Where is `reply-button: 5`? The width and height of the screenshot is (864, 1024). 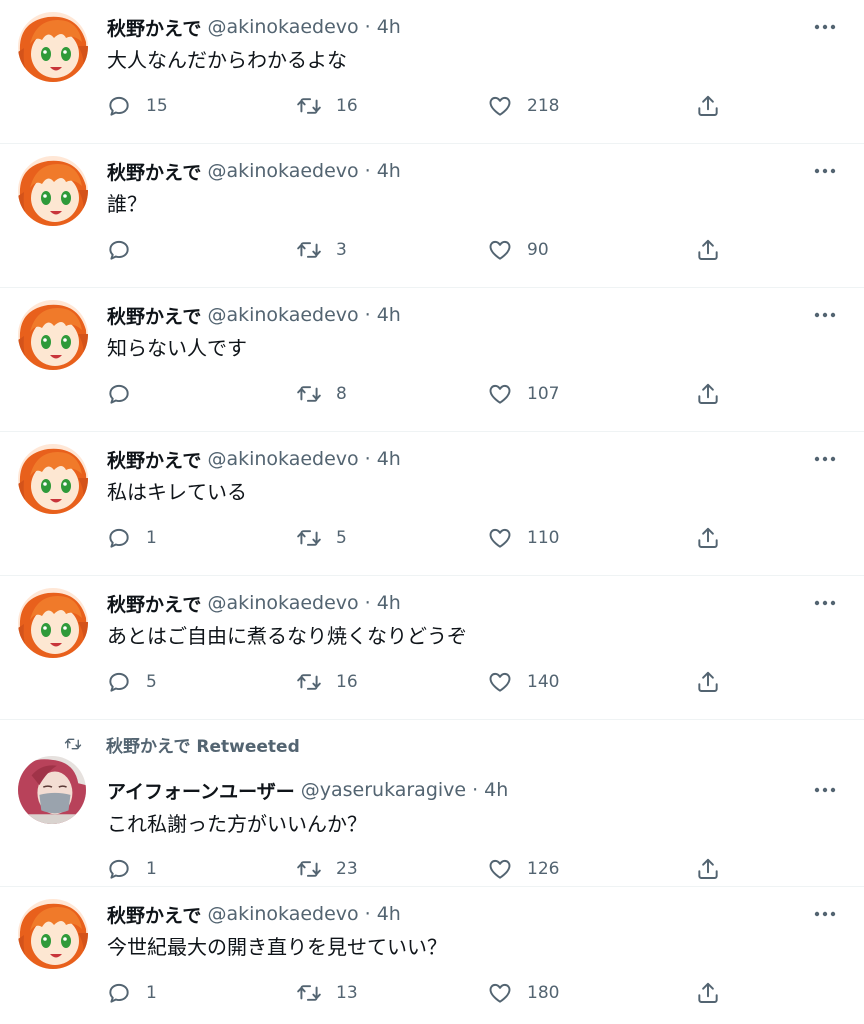
reply-button: 5 is located at coordinates (131, 682).